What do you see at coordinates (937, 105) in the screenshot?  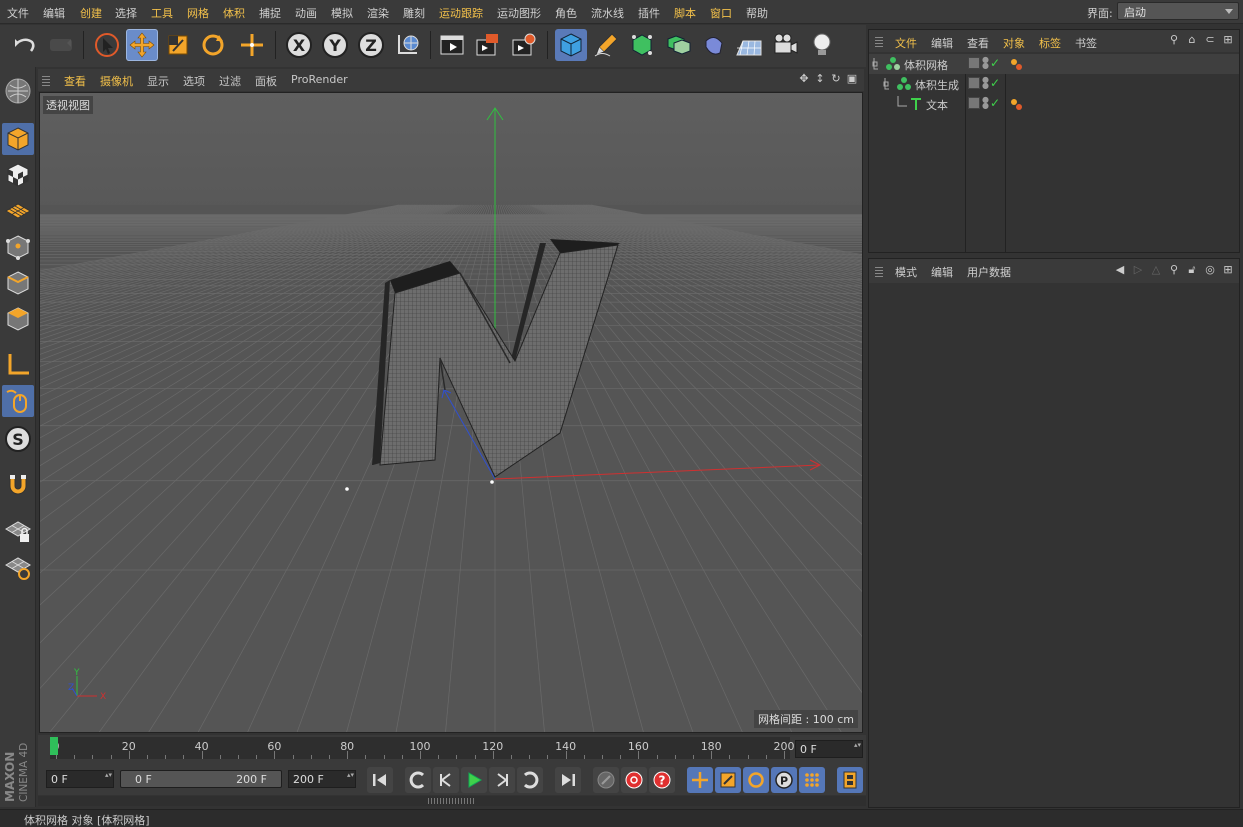 I see `object-name: 文本` at bounding box center [937, 105].